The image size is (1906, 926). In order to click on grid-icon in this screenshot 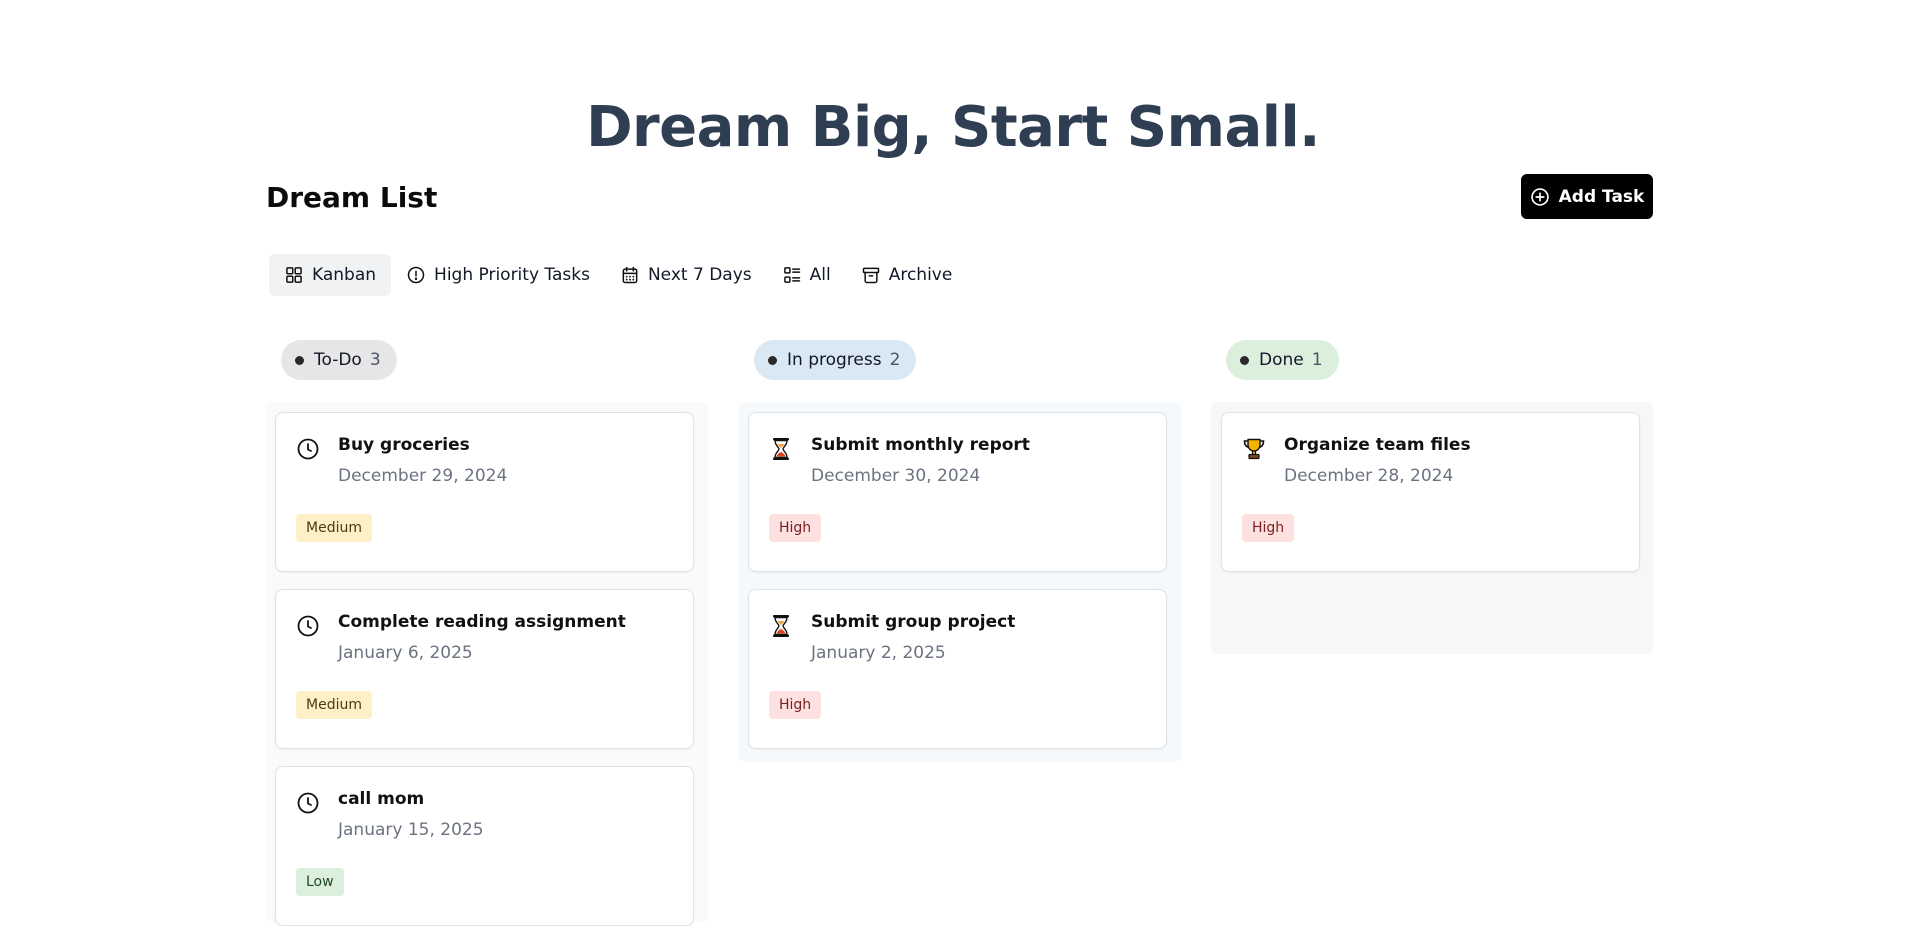, I will do `click(294, 275)`.